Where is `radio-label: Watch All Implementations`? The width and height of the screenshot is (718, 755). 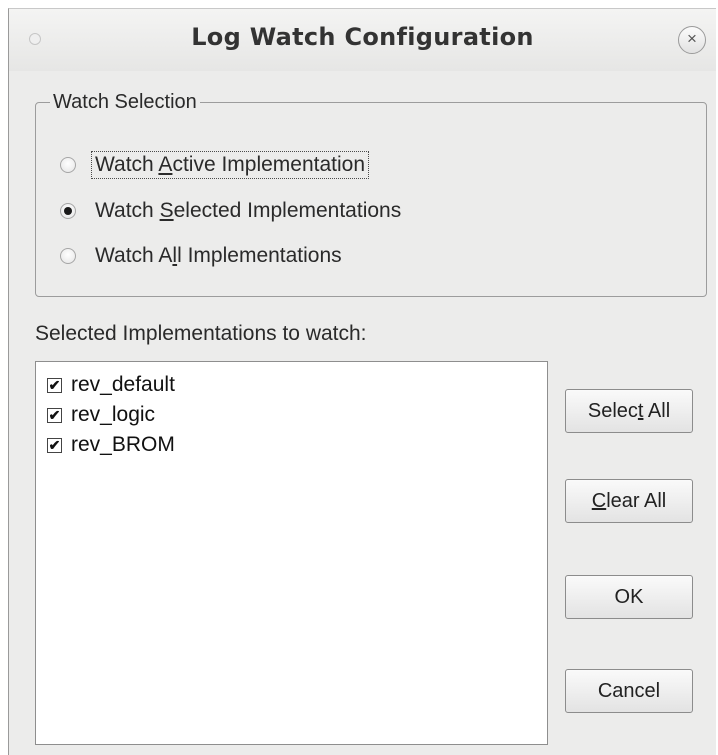 radio-label: Watch All Implementations is located at coordinates (218, 255).